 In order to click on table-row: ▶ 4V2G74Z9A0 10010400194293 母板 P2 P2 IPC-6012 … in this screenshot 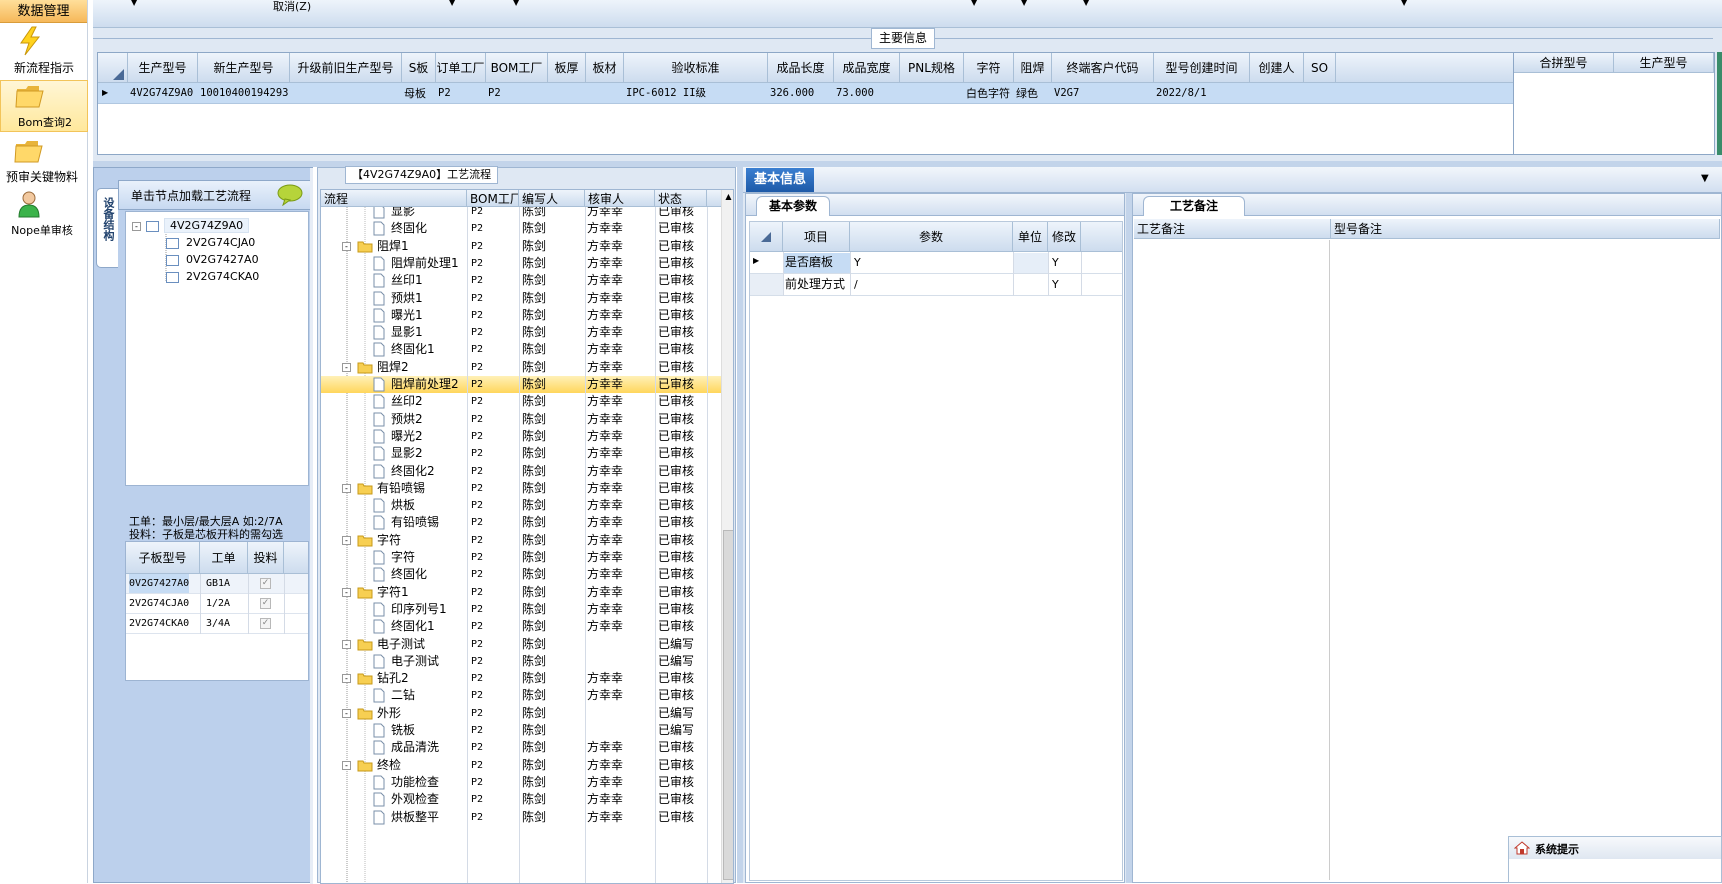, I will do `click(805, 93)`.